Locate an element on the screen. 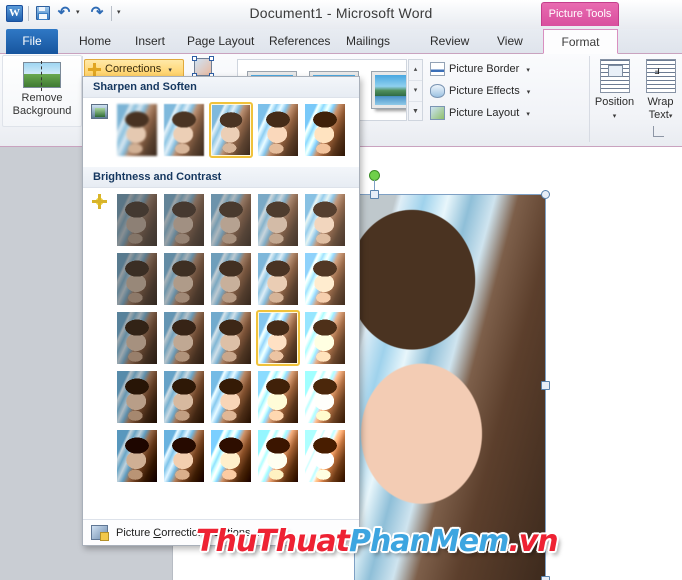 The image size is (682, 580). sharpen-and-soften-grid is located at coordinates (221, 132).